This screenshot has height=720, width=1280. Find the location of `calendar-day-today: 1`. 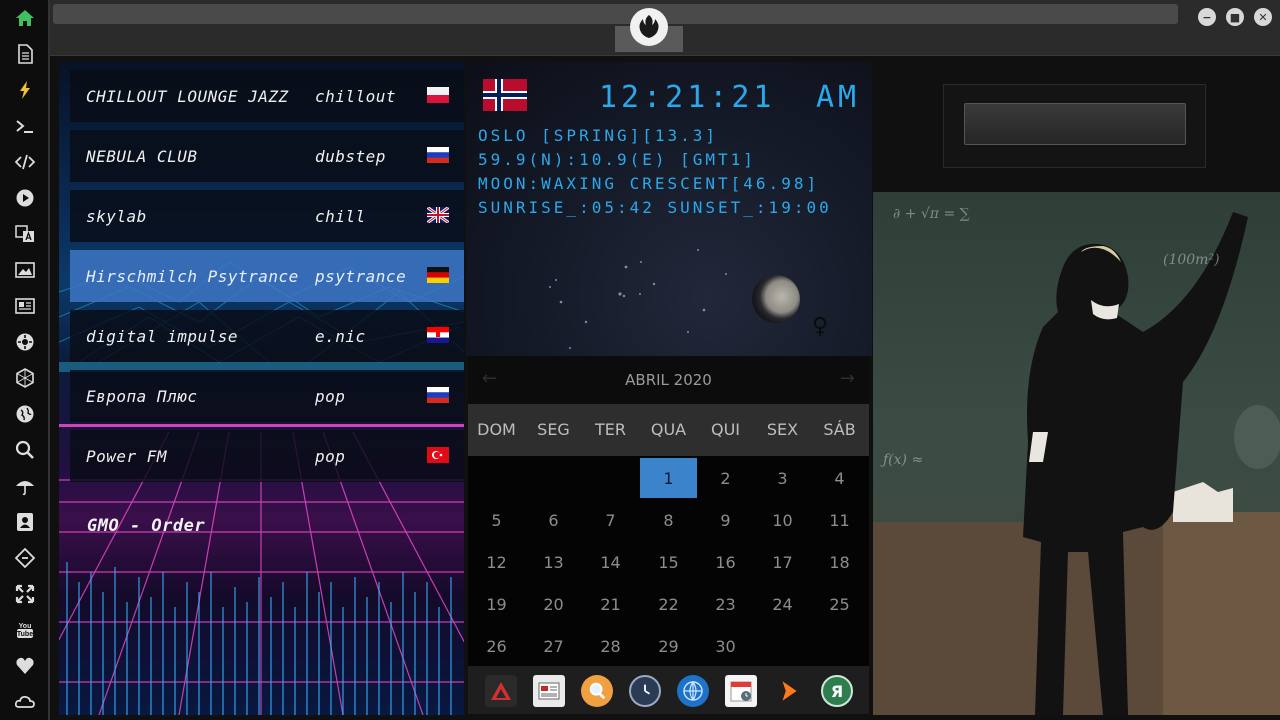

calendar-day-today: 1 is located at coordinates (668, 478).